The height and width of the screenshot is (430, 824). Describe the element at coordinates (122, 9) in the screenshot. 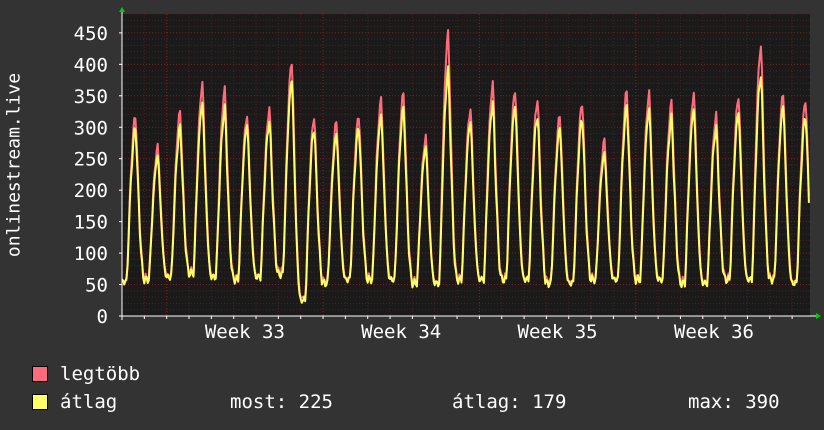

I see `y-axis-arrow-icon` at that location.